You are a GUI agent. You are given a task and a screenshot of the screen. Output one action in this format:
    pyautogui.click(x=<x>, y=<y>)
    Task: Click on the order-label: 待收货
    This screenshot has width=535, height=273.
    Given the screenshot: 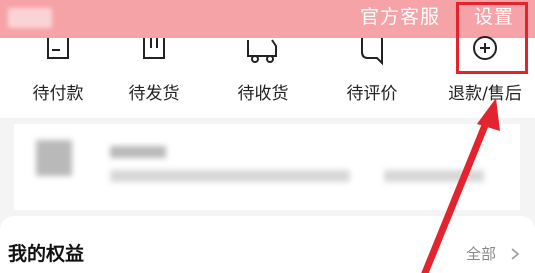 What is the action you would take?
    pyautogui.click(x=263, y=94)
    